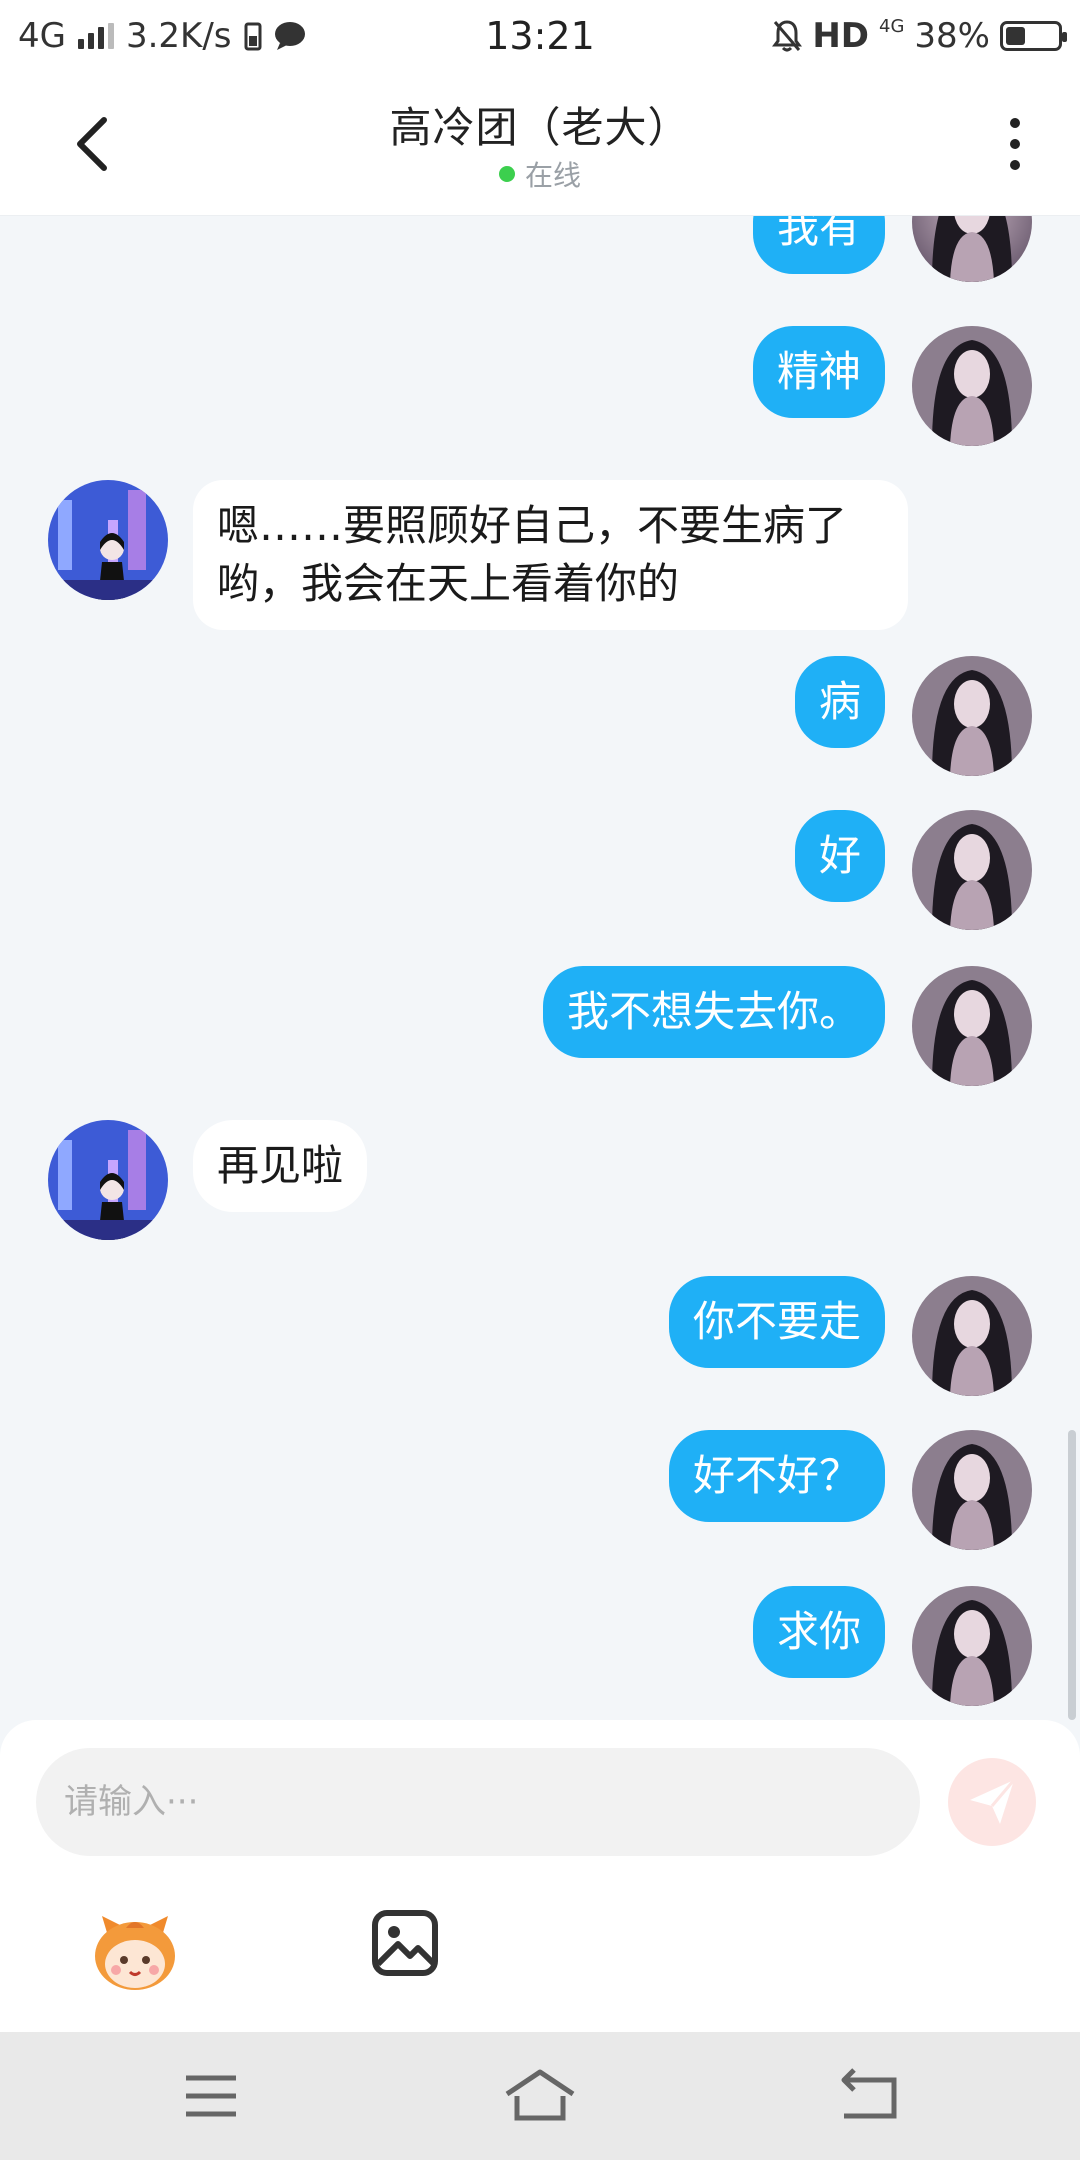 The image size is (1080, 2160). I want to click on status-left: 4G 3.2K/s, so click(395, 36).